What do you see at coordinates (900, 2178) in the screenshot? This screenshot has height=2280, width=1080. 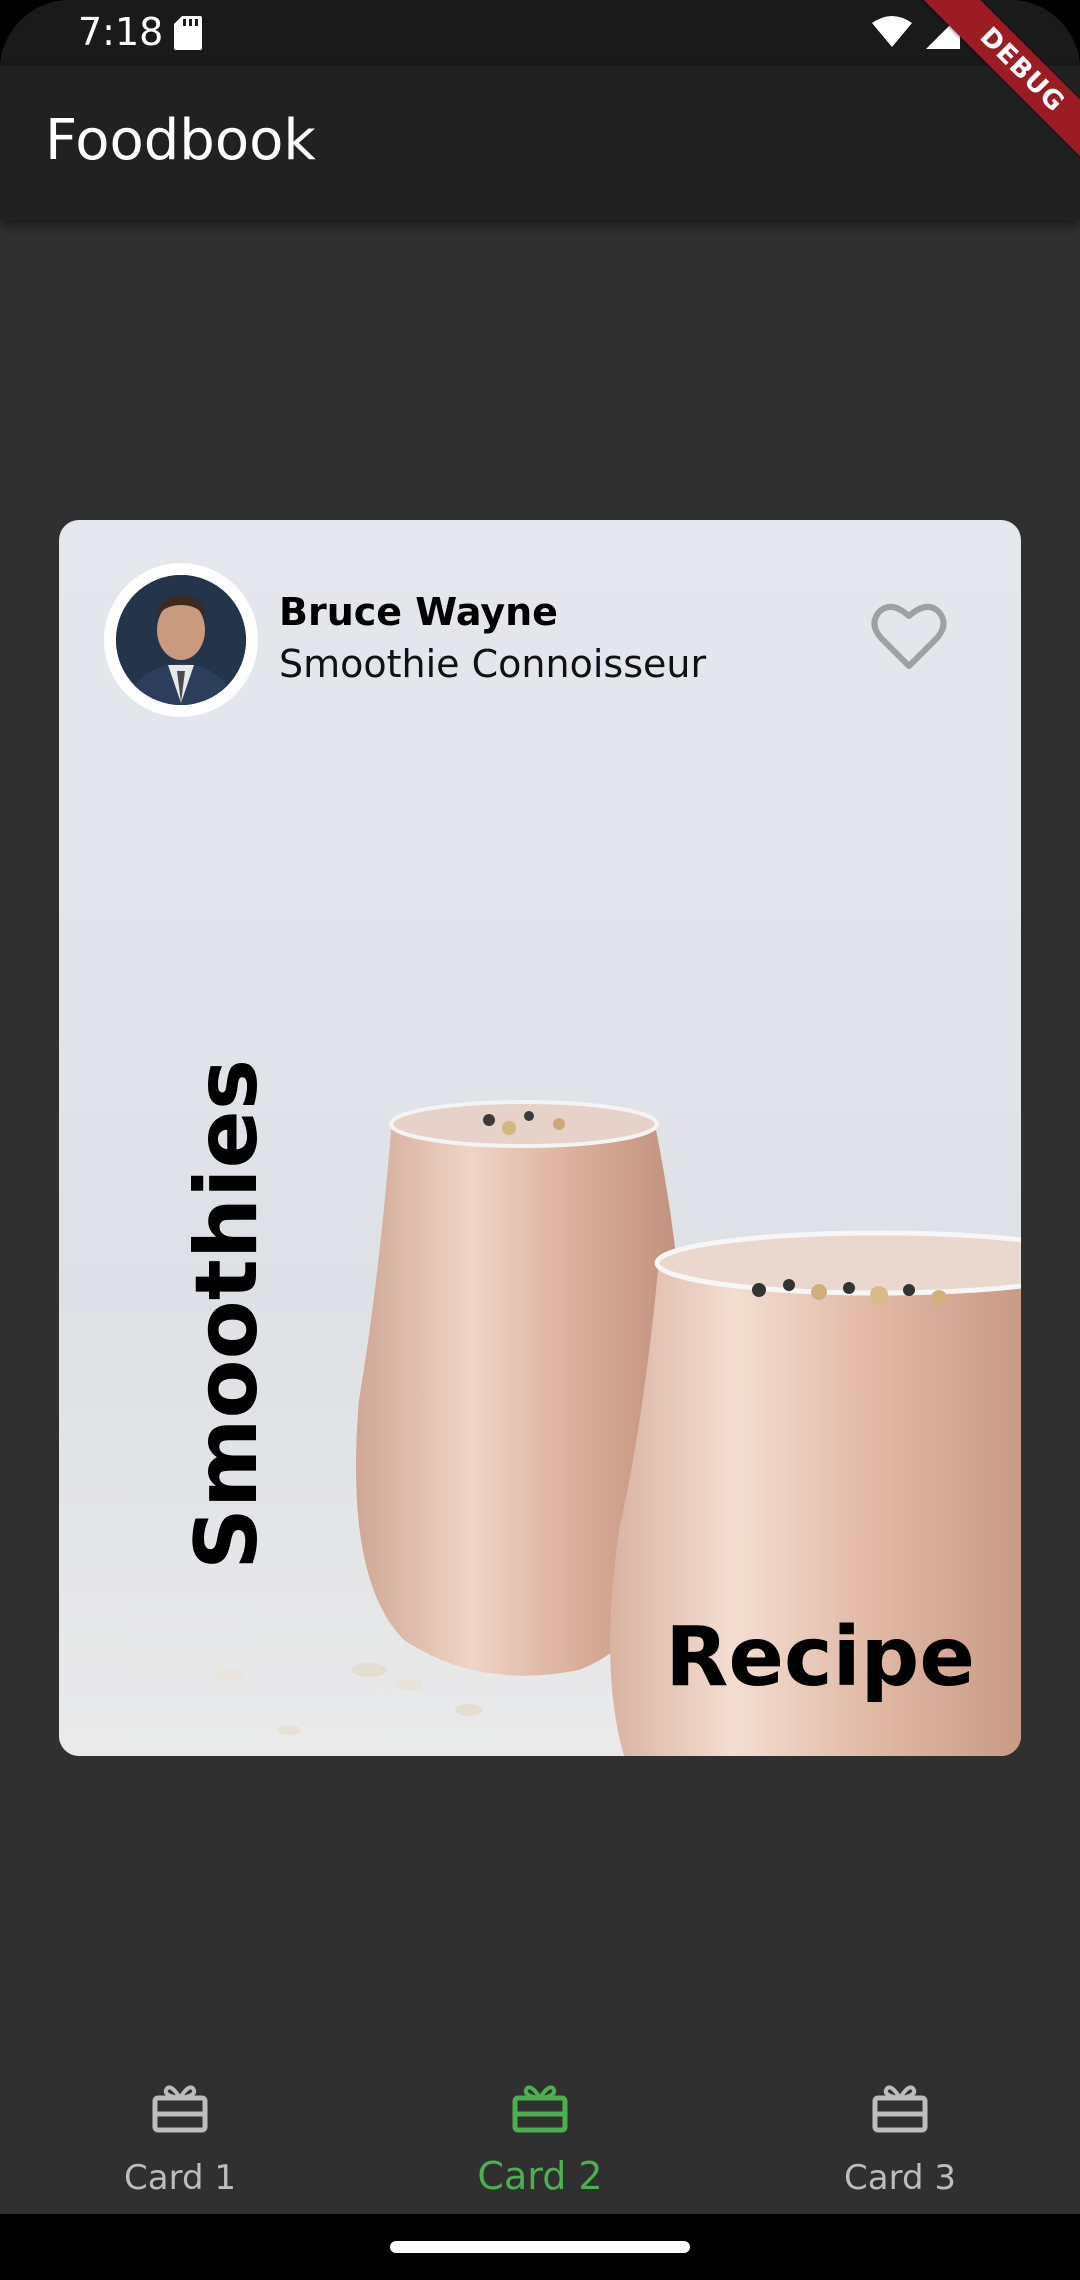 I see `nav-label: Card 3` at bounding box center [900, 2178].